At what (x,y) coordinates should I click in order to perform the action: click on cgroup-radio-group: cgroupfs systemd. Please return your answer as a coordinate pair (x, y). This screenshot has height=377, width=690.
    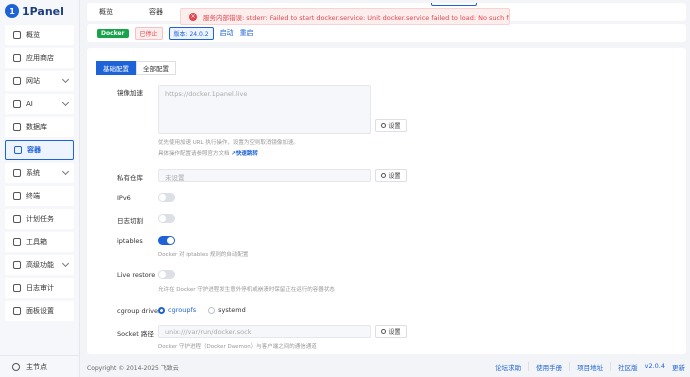
    Looking at the image, I should click on (202, 310).